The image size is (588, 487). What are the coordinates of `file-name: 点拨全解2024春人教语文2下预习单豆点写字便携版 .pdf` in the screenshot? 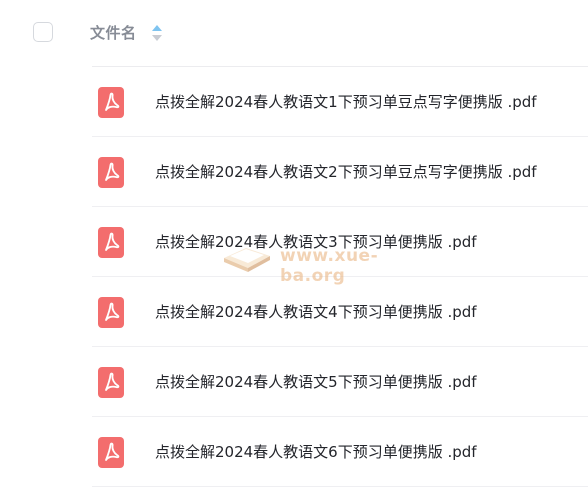 It's located at (346, 172).